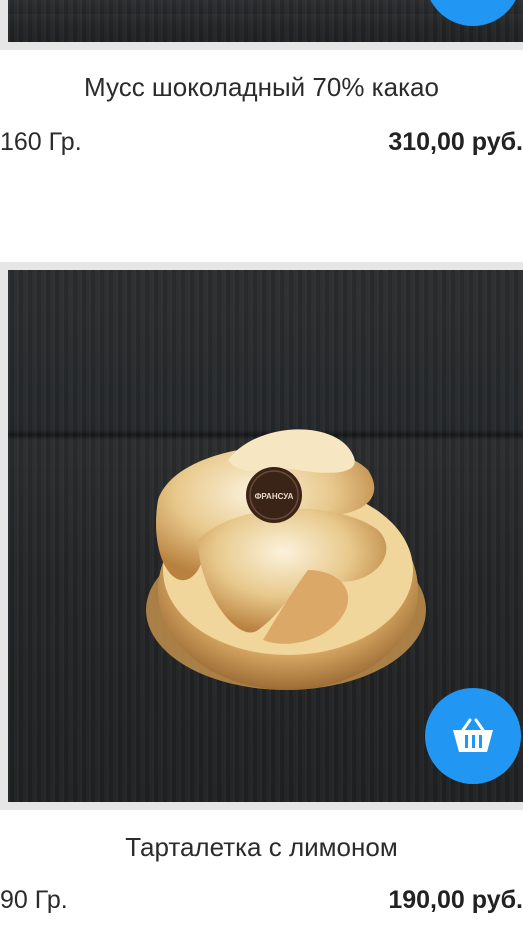  Describe the element at coordinates (455, 900) in the screenshot. I see `product-price: 190,00 руб.` at that location.